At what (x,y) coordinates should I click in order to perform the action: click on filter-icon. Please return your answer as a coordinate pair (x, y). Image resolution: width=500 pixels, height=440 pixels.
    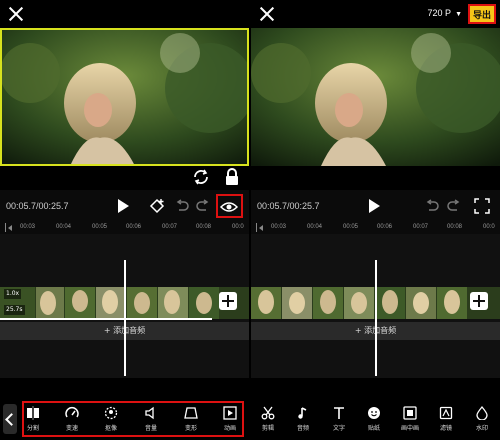
    Looking at the image, I should click on (446, 413).